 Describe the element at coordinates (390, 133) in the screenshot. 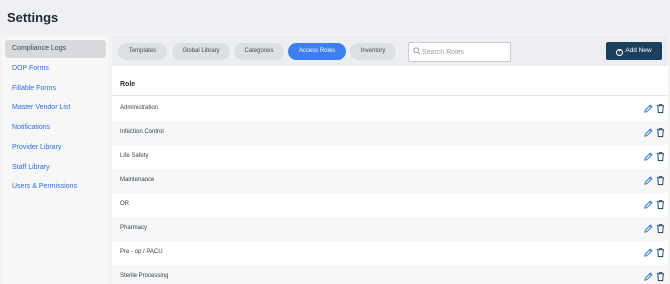

I see `table-row: Infection Control` at that location.